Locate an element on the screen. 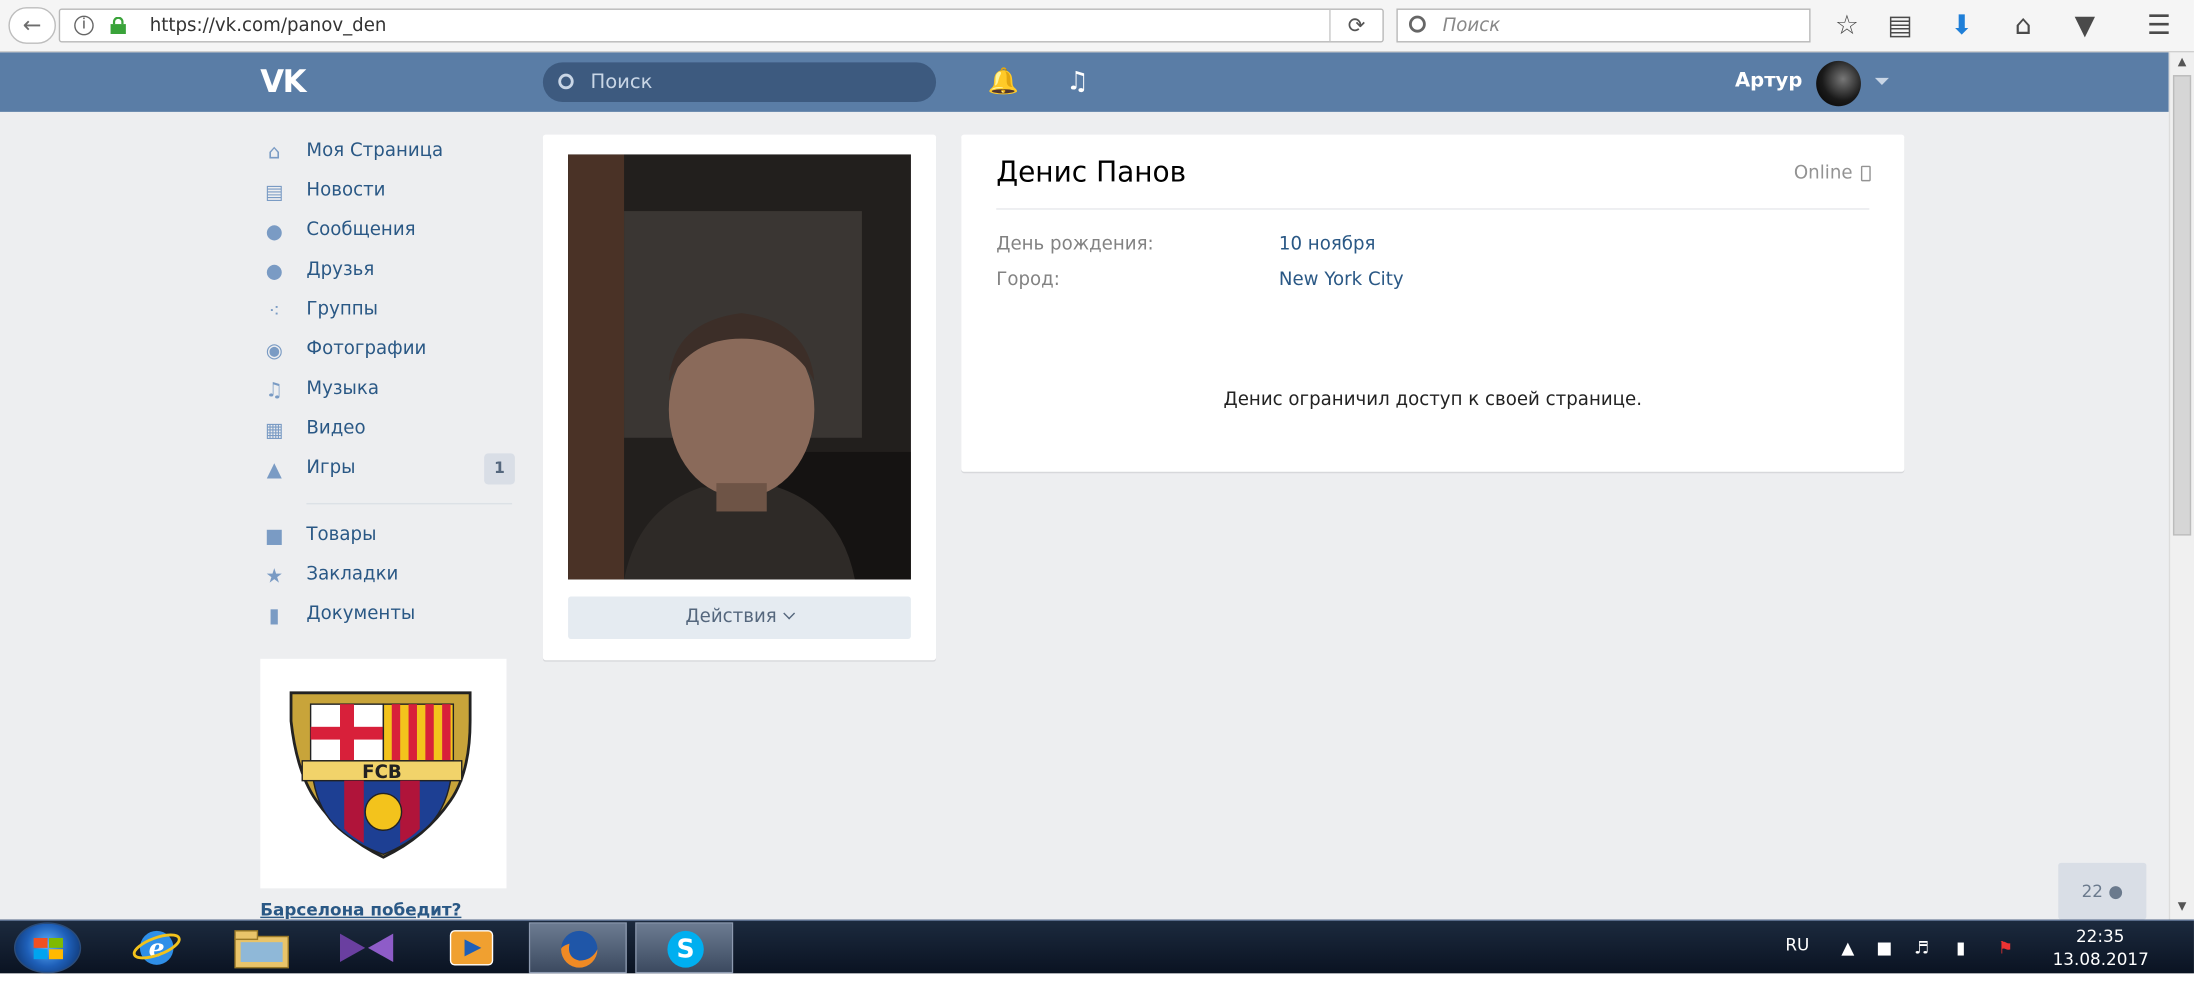 This screenshot has height=996, width=2194. lock-icon is located at coordinates (118, 26).